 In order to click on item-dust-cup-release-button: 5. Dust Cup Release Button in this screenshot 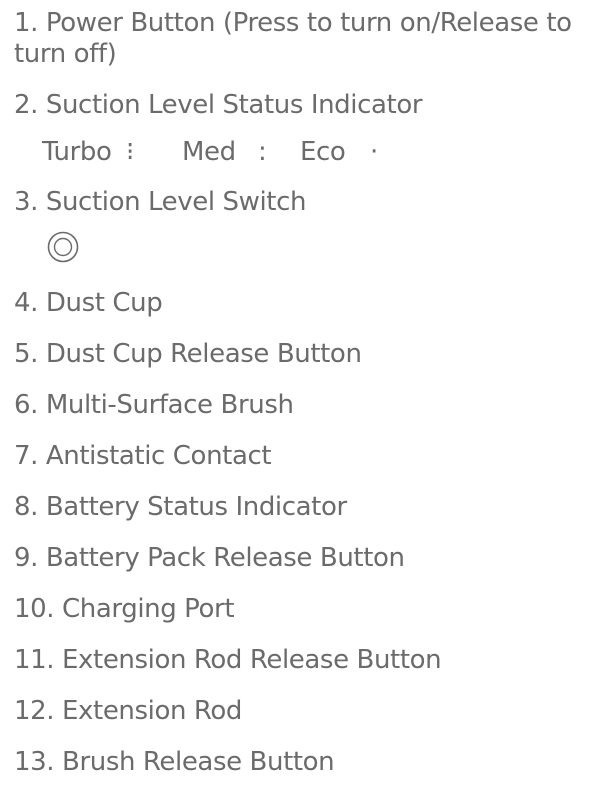, I will do `click(188, 354)`.